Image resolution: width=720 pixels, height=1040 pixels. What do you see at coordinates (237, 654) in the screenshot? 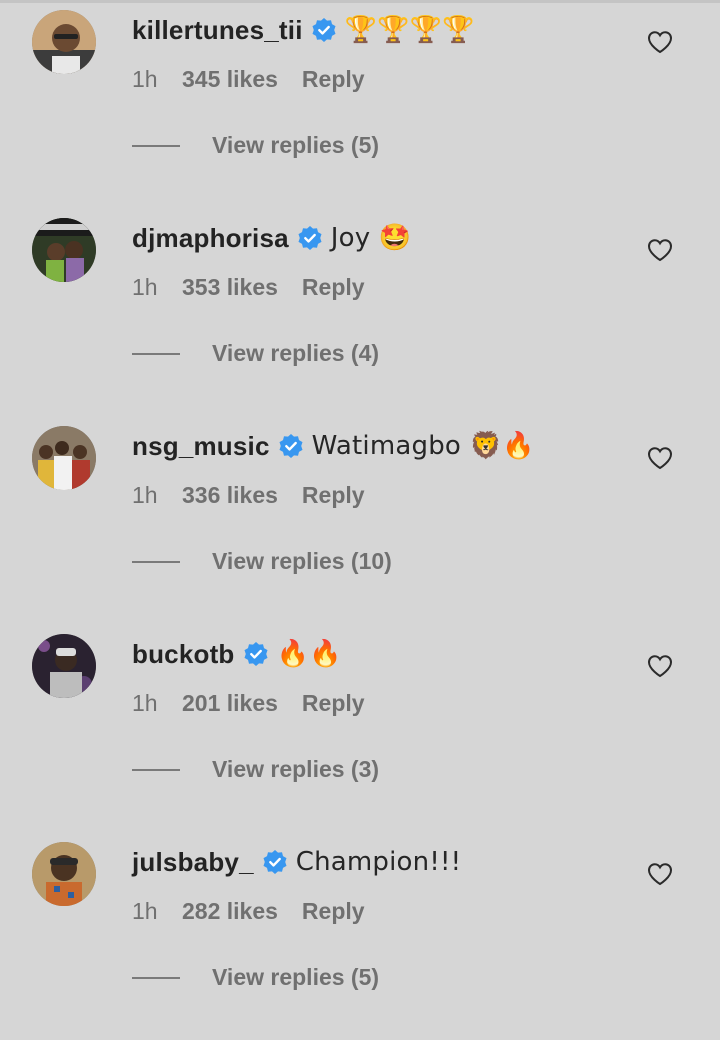
I see `comment-line: buckotb 🔥🔥` at bounding box center [237, 654].